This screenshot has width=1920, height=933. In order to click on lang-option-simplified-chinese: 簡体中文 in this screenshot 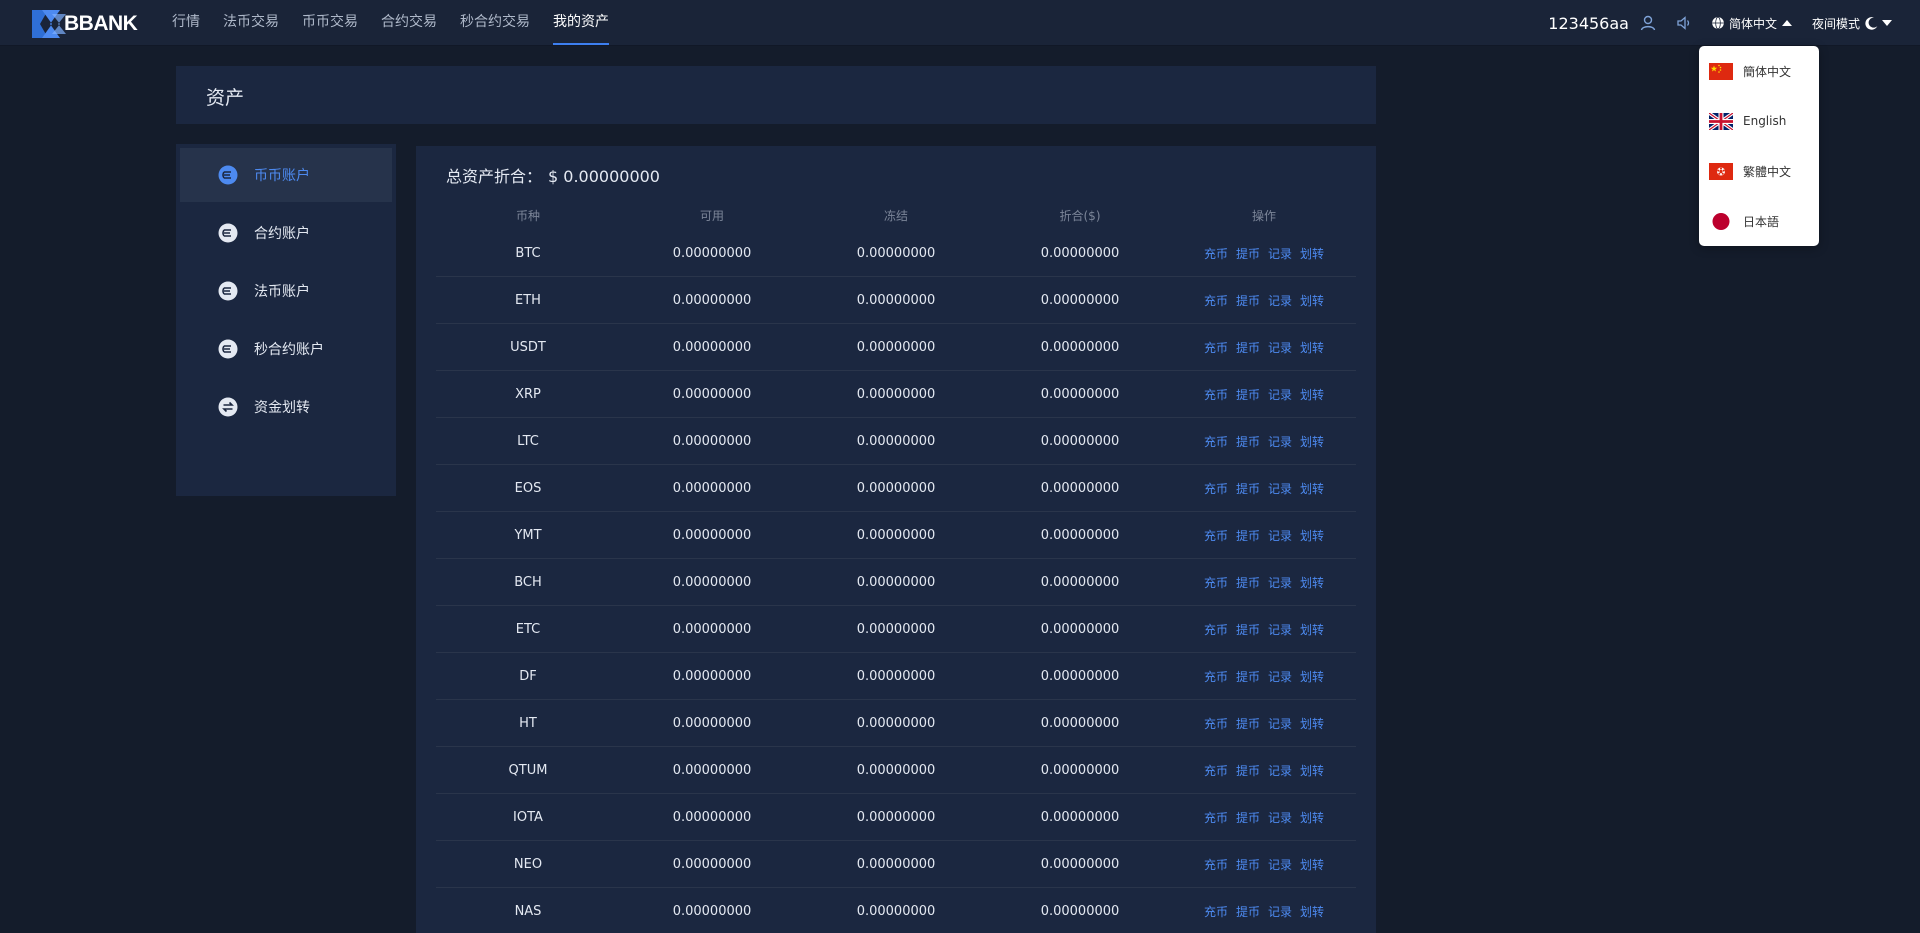, I will do `click(1759, 71)`.